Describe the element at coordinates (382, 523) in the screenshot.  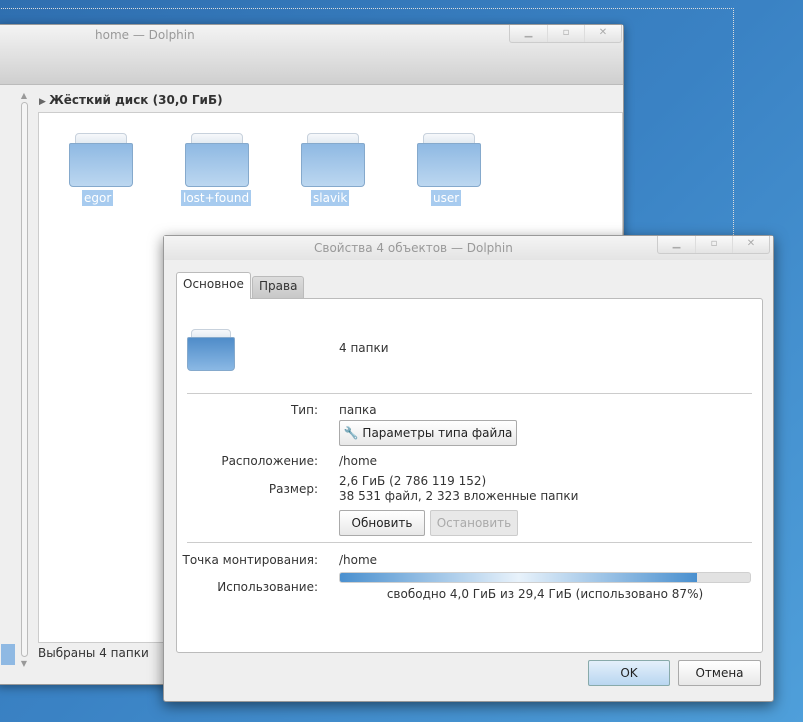
I see `refresh-button: Обновить` at that location.